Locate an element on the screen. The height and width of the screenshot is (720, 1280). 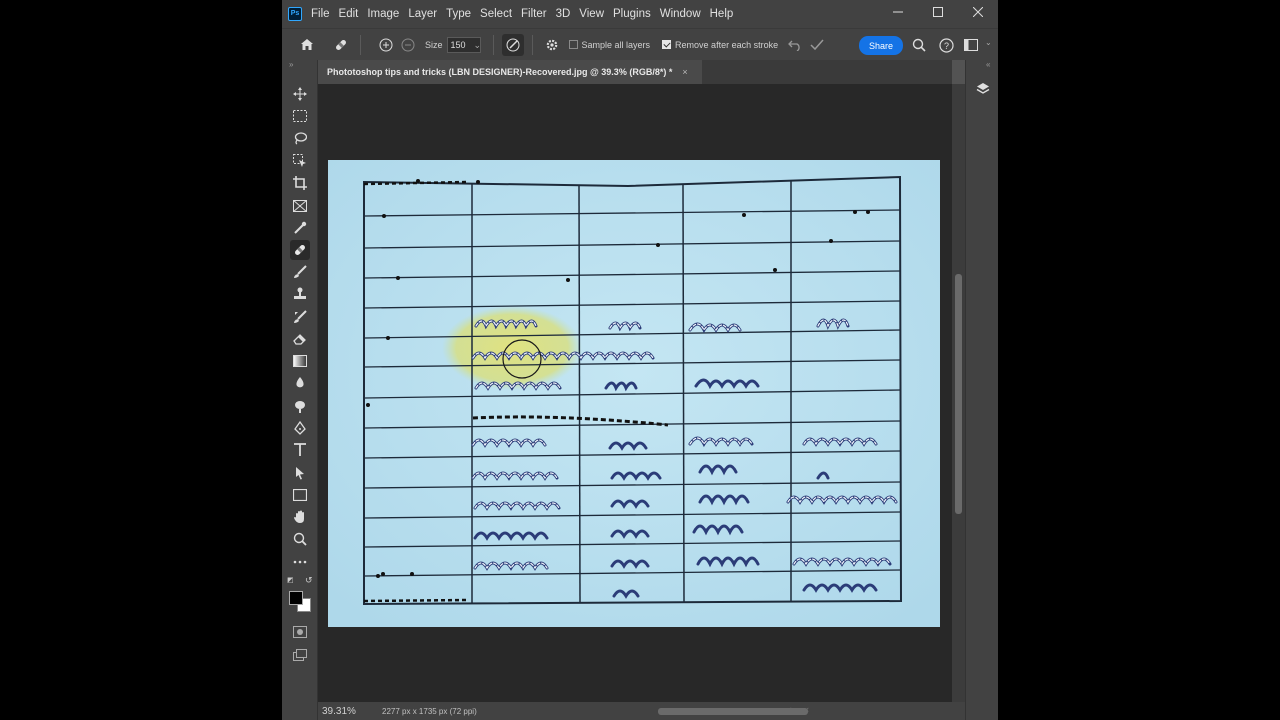
tools-panel: » ◩ ↺ is located at coordinates (300, 390).